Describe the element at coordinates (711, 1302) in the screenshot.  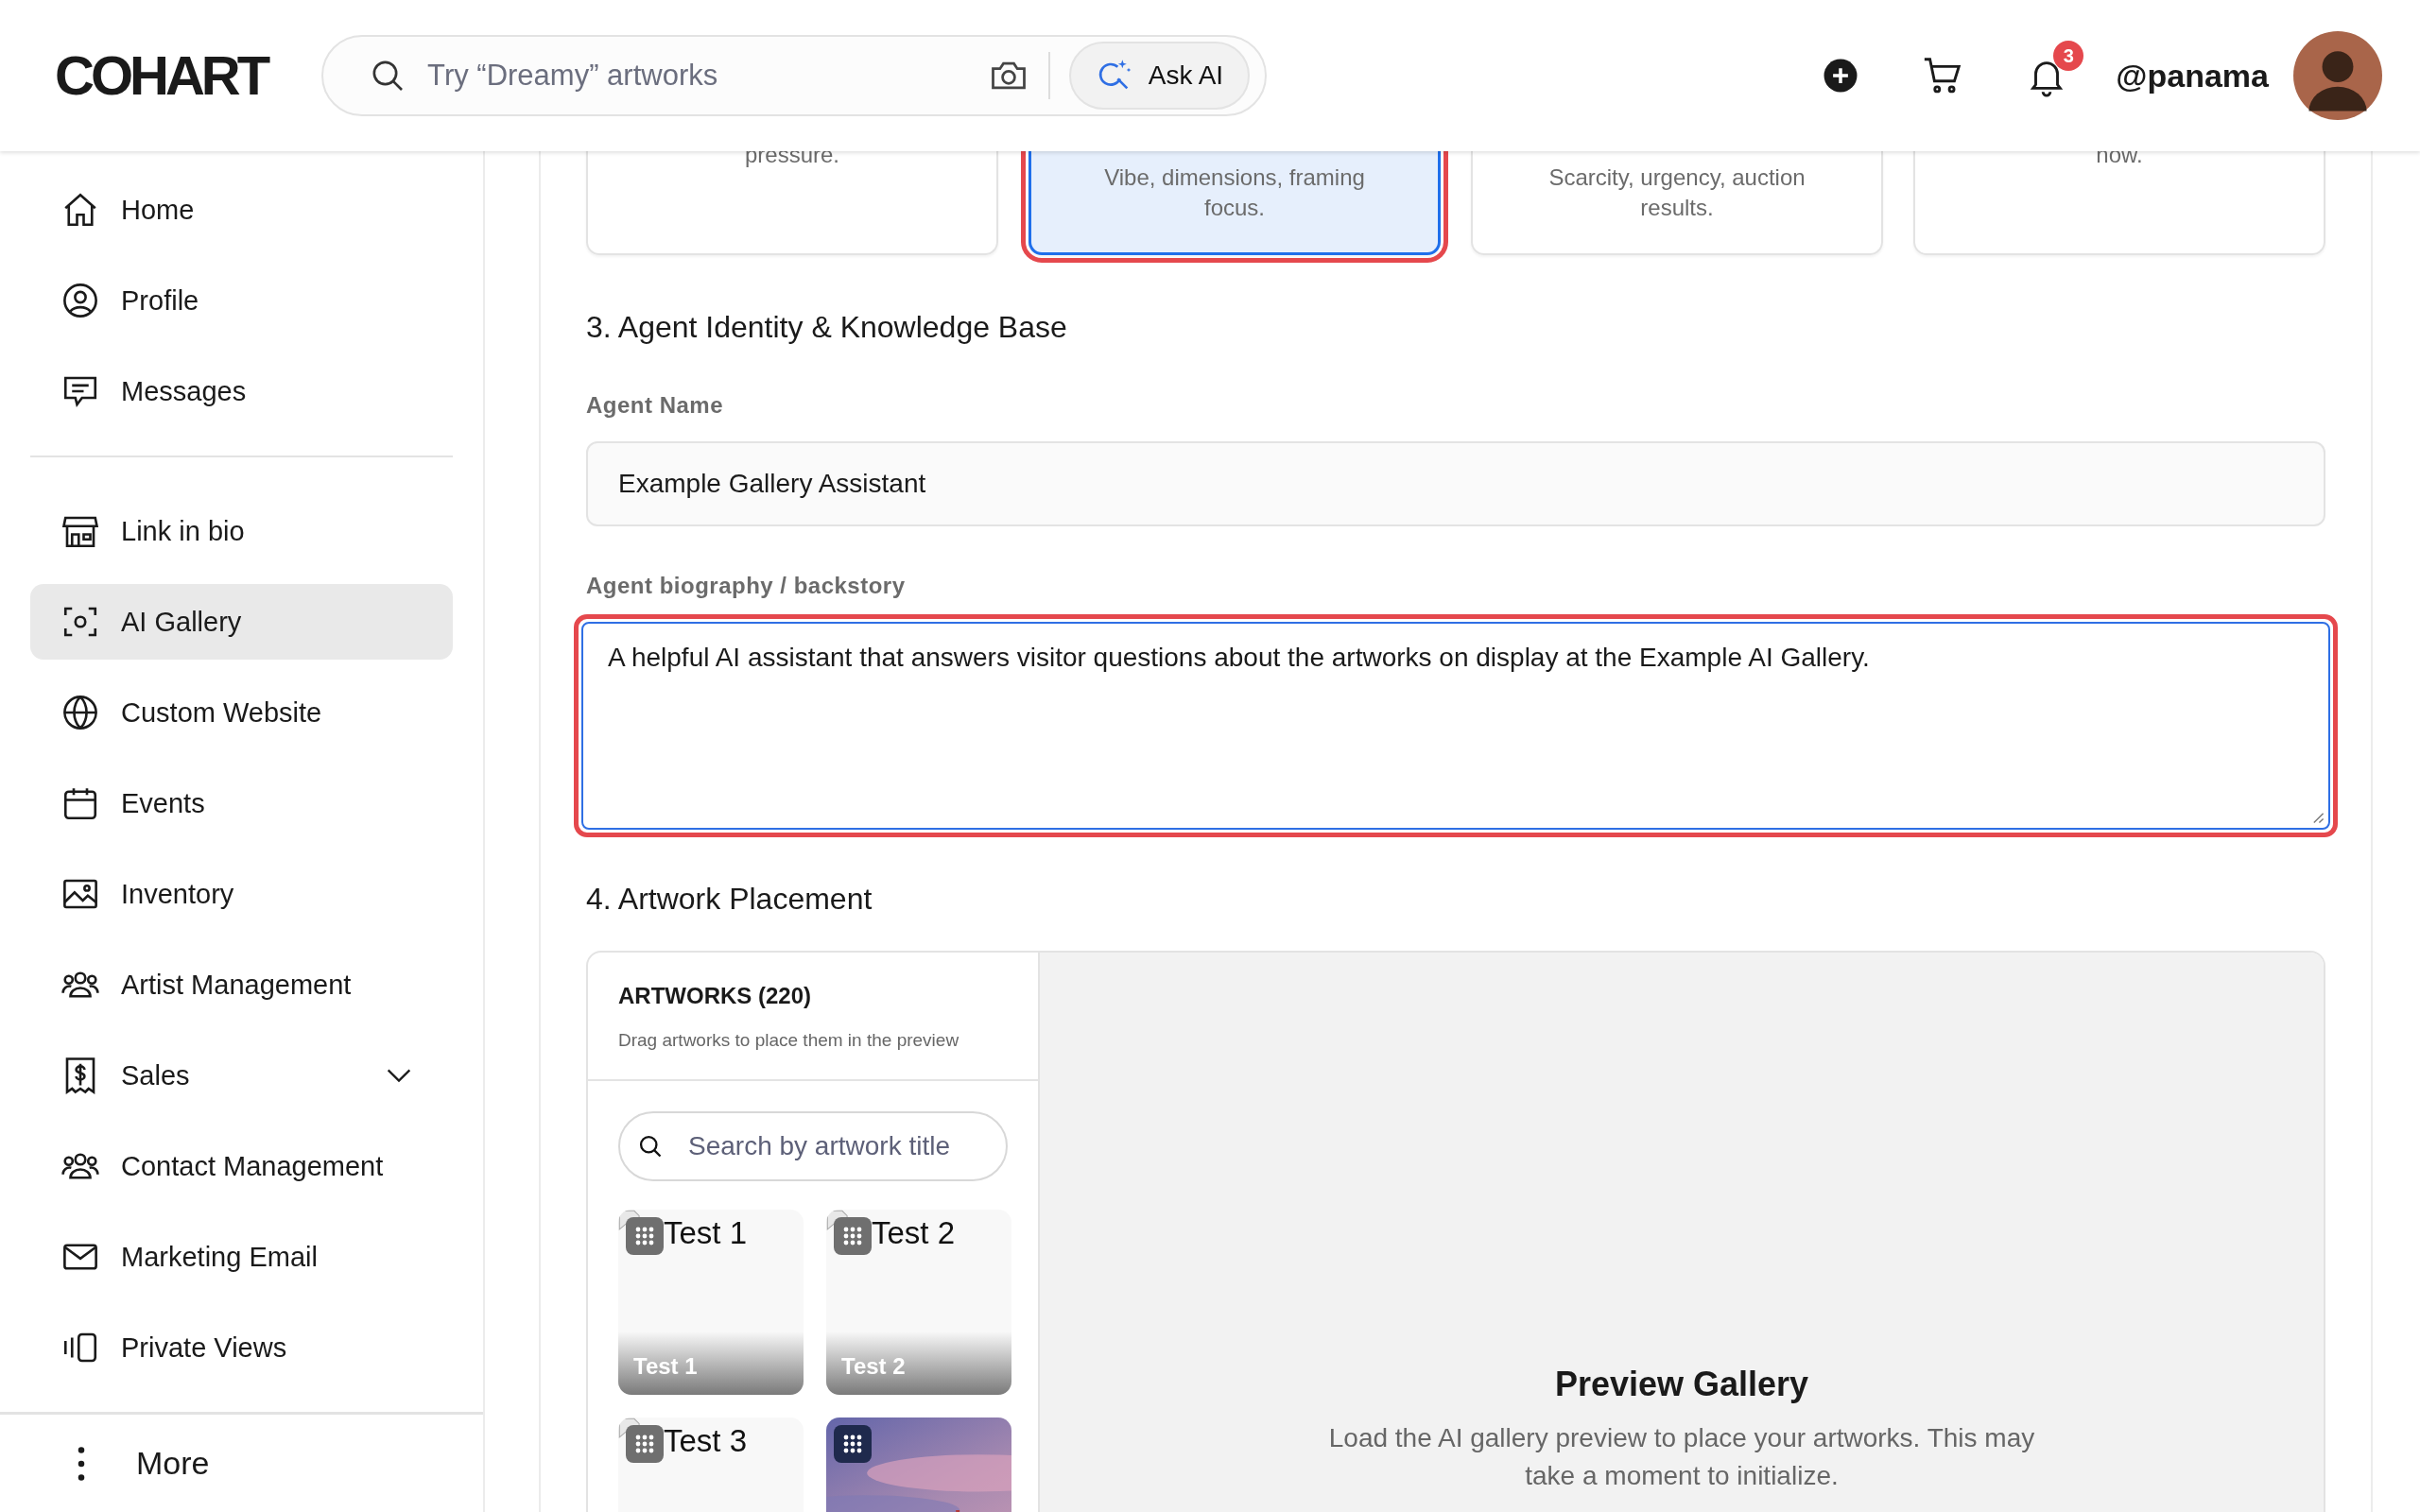
I see `artwork-card: Test 1 Test 1` at that location.